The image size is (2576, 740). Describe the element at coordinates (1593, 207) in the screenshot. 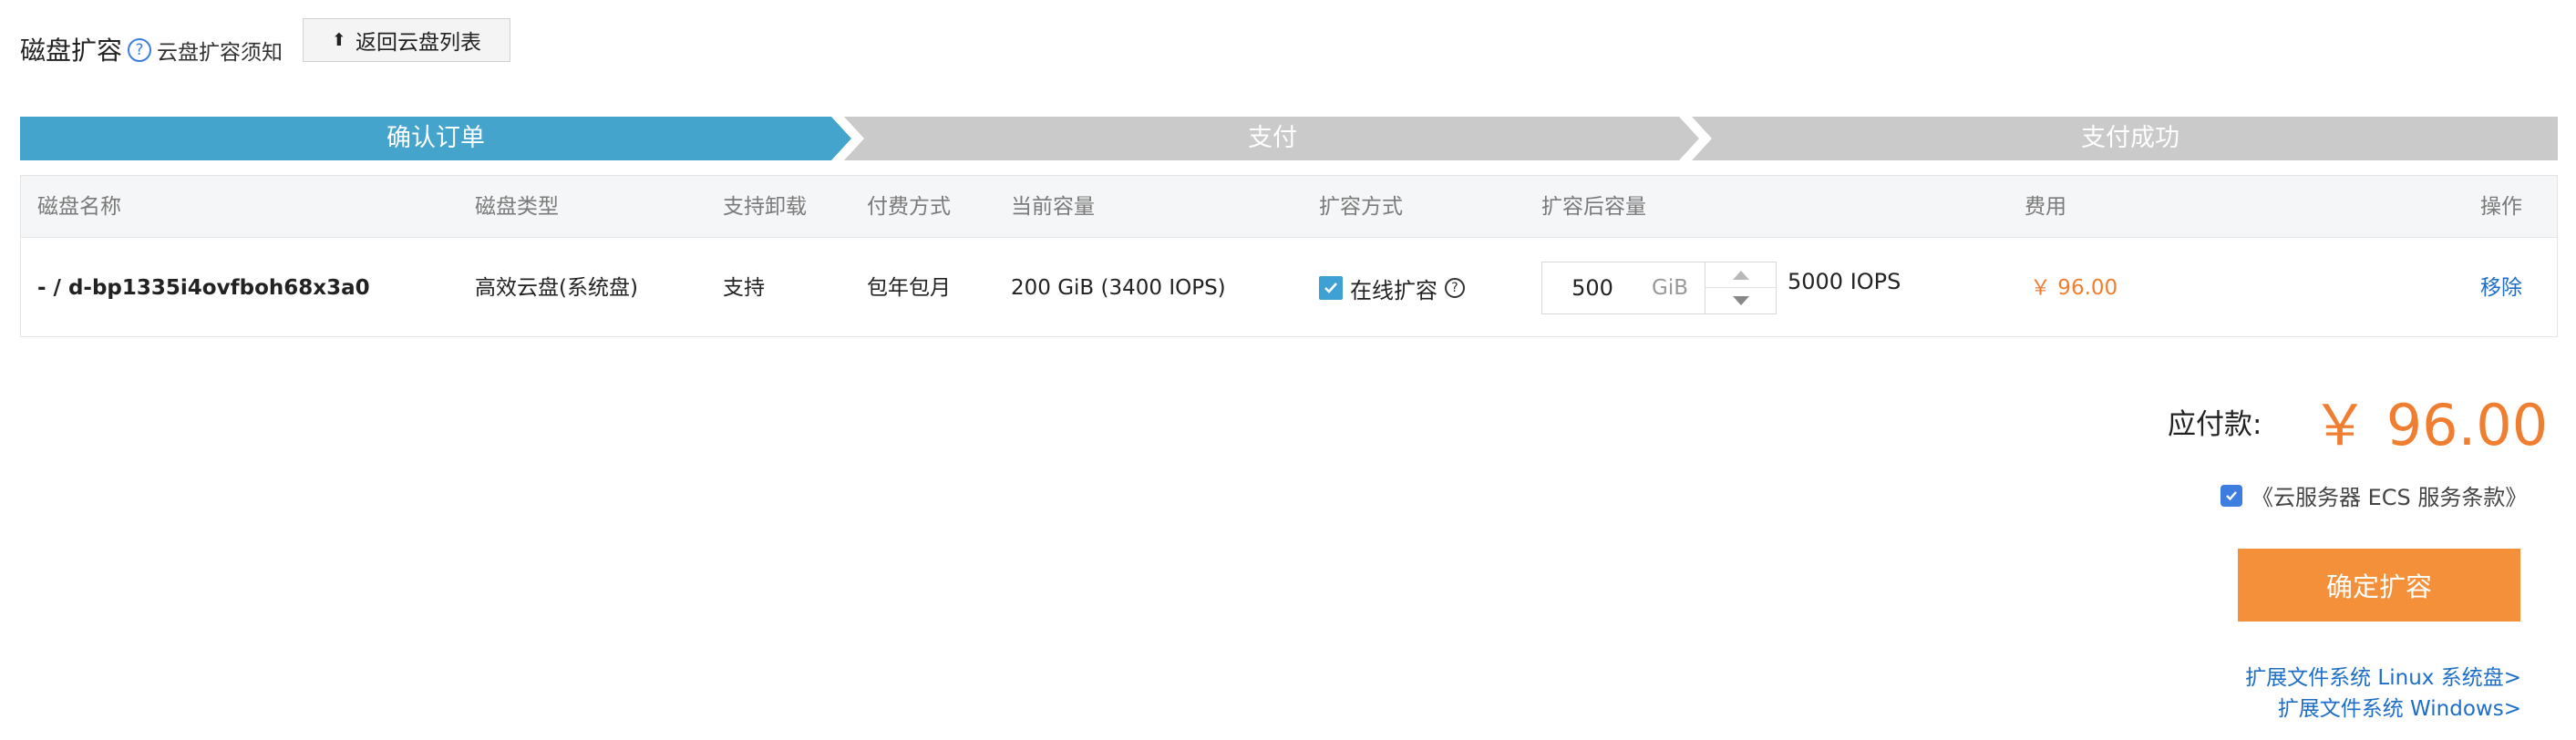

I see `col-new-size: 扩容后容量` at that location.